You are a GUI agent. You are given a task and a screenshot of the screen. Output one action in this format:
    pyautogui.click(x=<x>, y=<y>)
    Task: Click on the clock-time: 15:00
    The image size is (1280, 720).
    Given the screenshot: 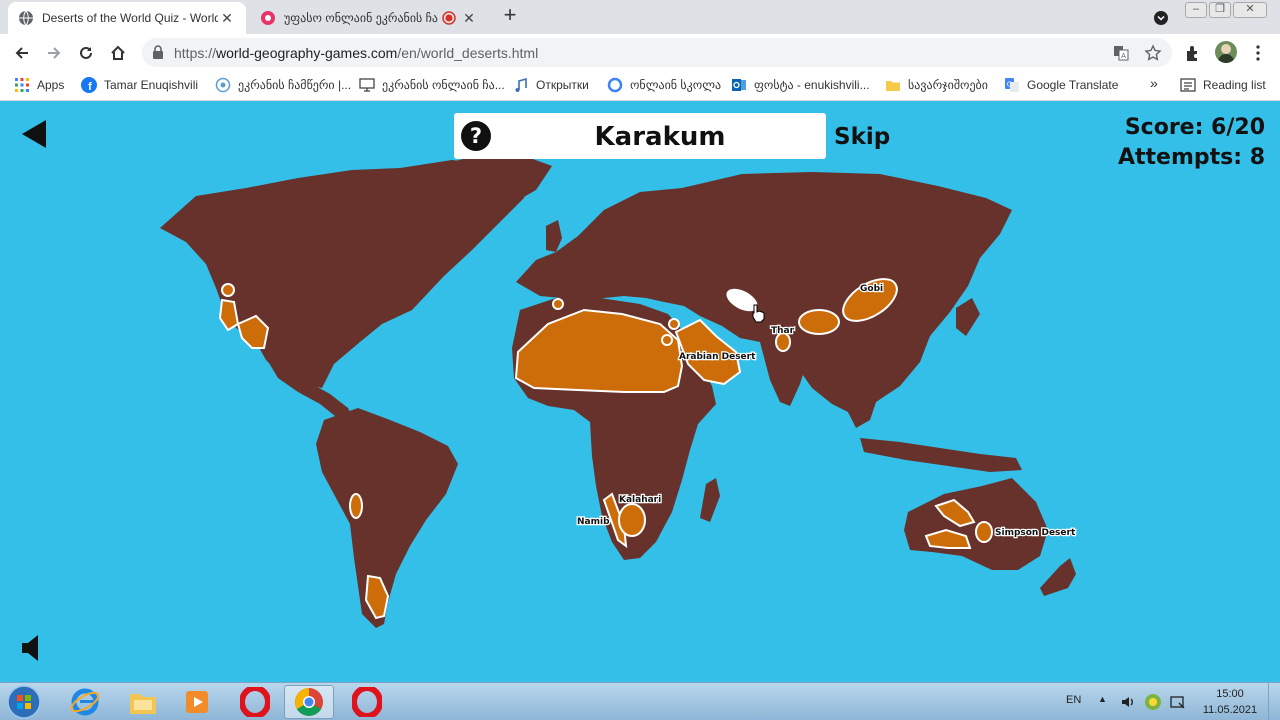 What is the action you would take?
    pyautogui.click(x=1230, y=694)
    